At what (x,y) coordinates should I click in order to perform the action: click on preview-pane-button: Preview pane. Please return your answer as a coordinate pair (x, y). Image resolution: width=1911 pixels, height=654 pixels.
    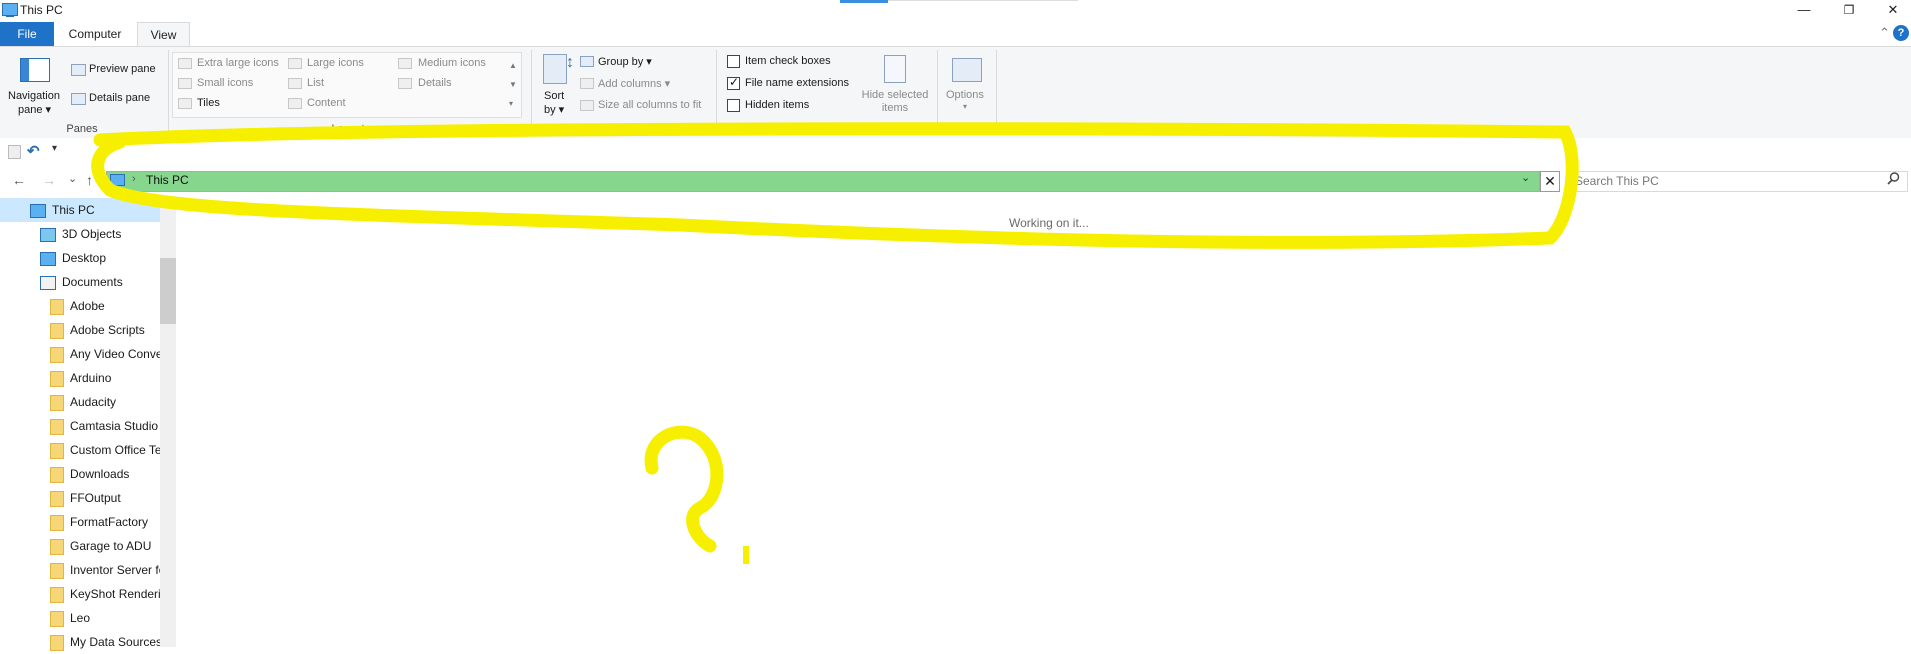
    Looking at the image, I should click on (122, 69).